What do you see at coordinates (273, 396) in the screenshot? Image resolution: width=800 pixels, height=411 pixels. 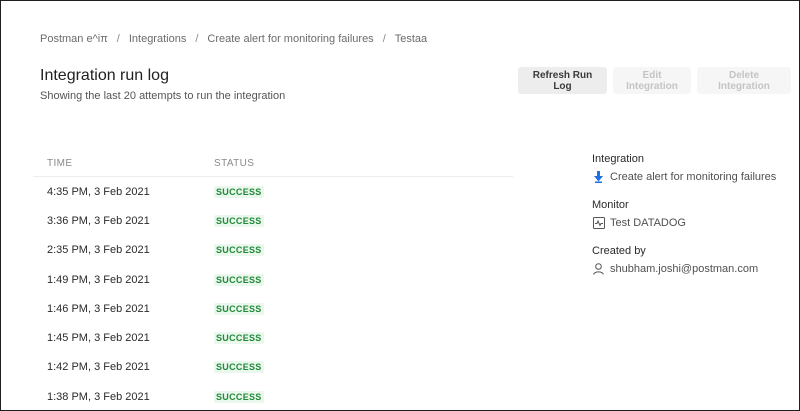 I see `table-row: 1:38 PM, 3 Feb 2021 SUCCESS` at bounding box center [273, 396].